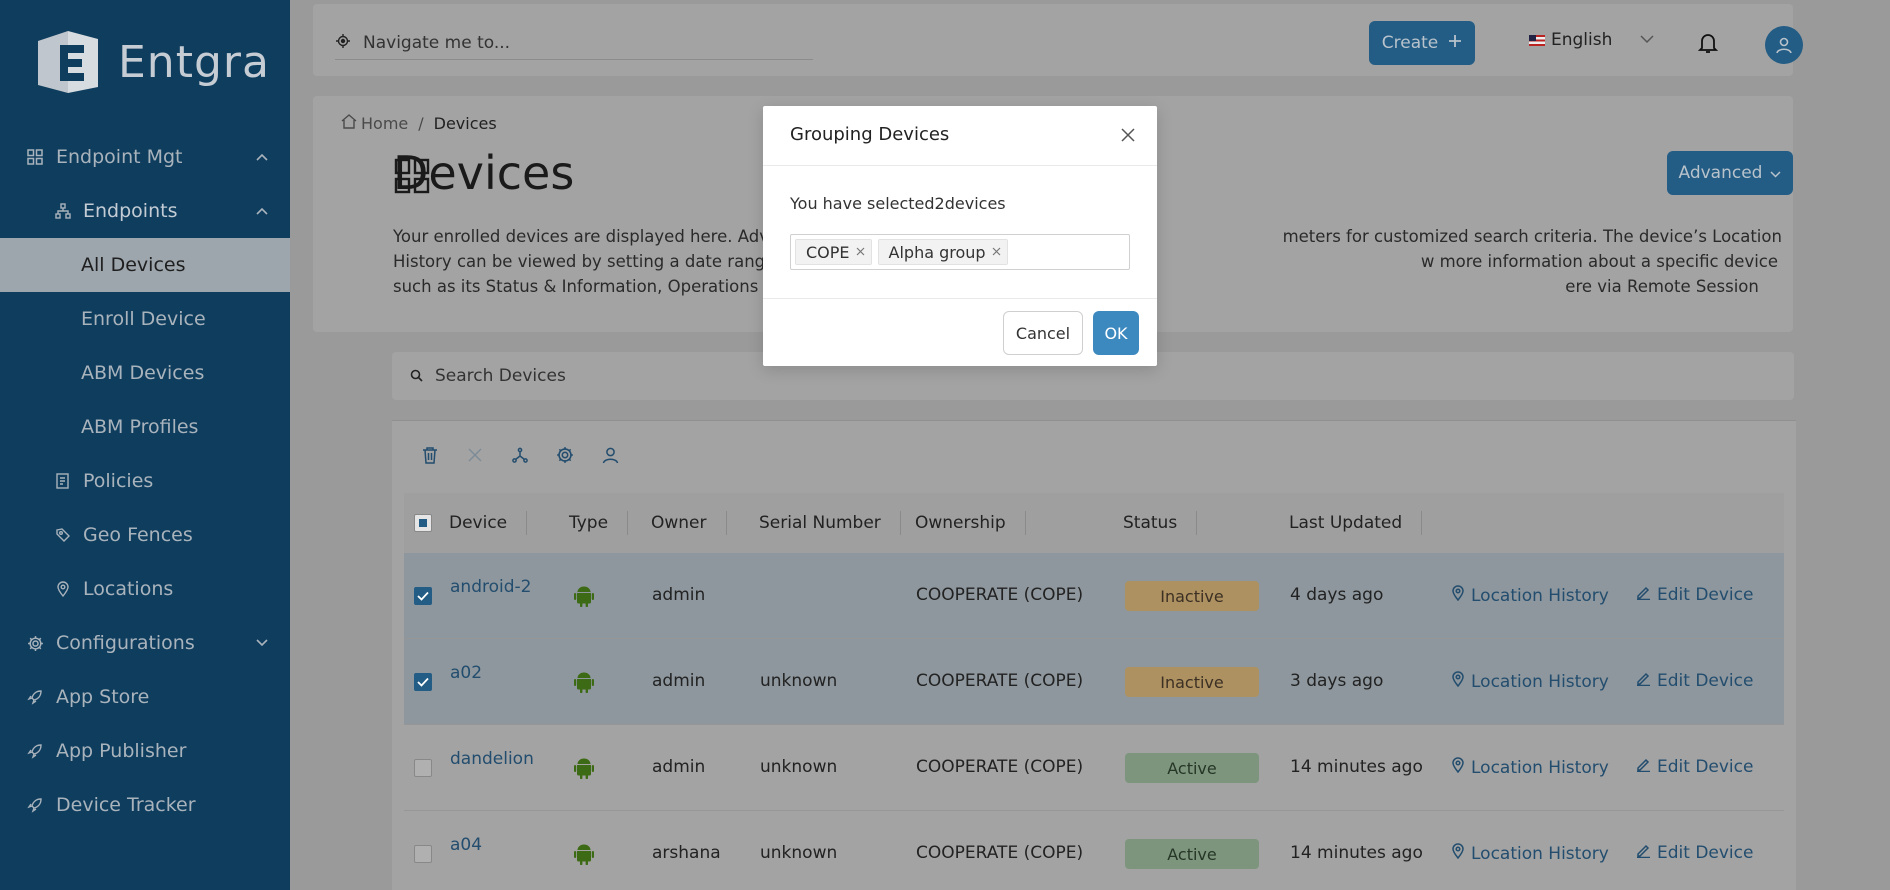 Image resolution: width=1890 pixels, height=890 pixels. Describe the element at coordinates (1356, 523) in the screenshot. I see `column-header-last-updated: Last Updated` at that location.